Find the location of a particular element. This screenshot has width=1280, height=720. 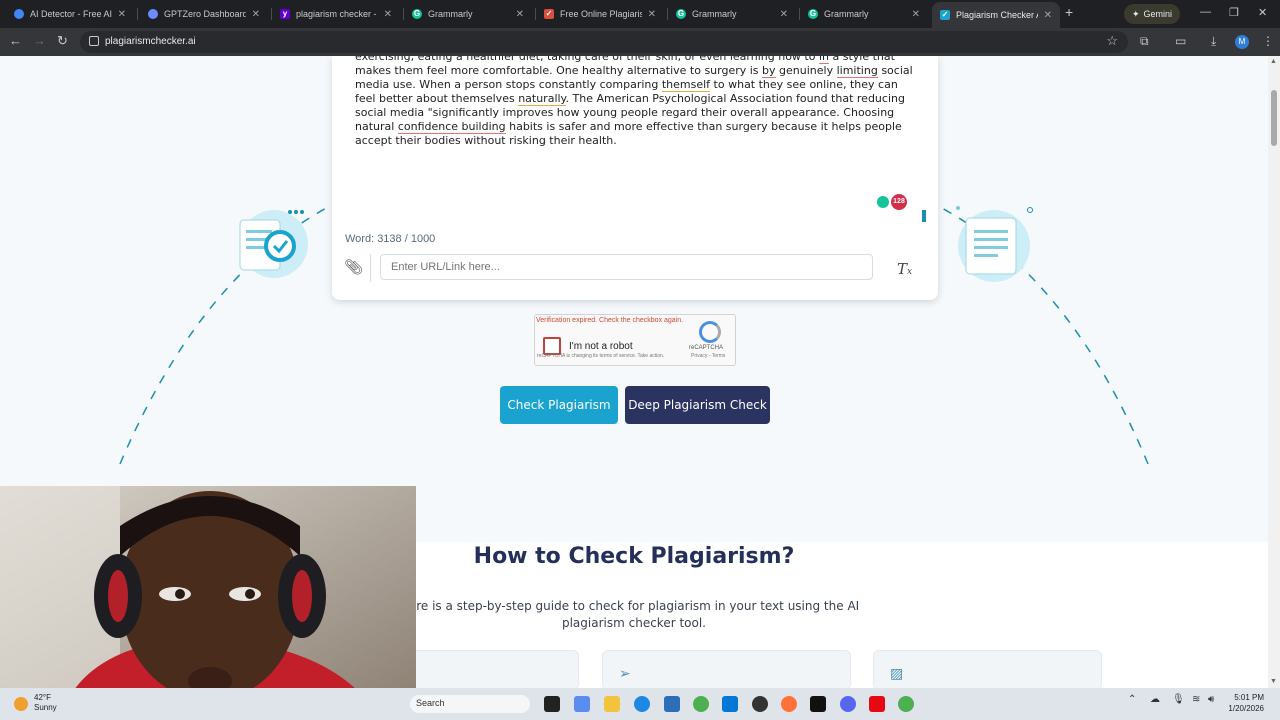

url-text: plagiarismchecker.ai is located at coordinates (150, 41).